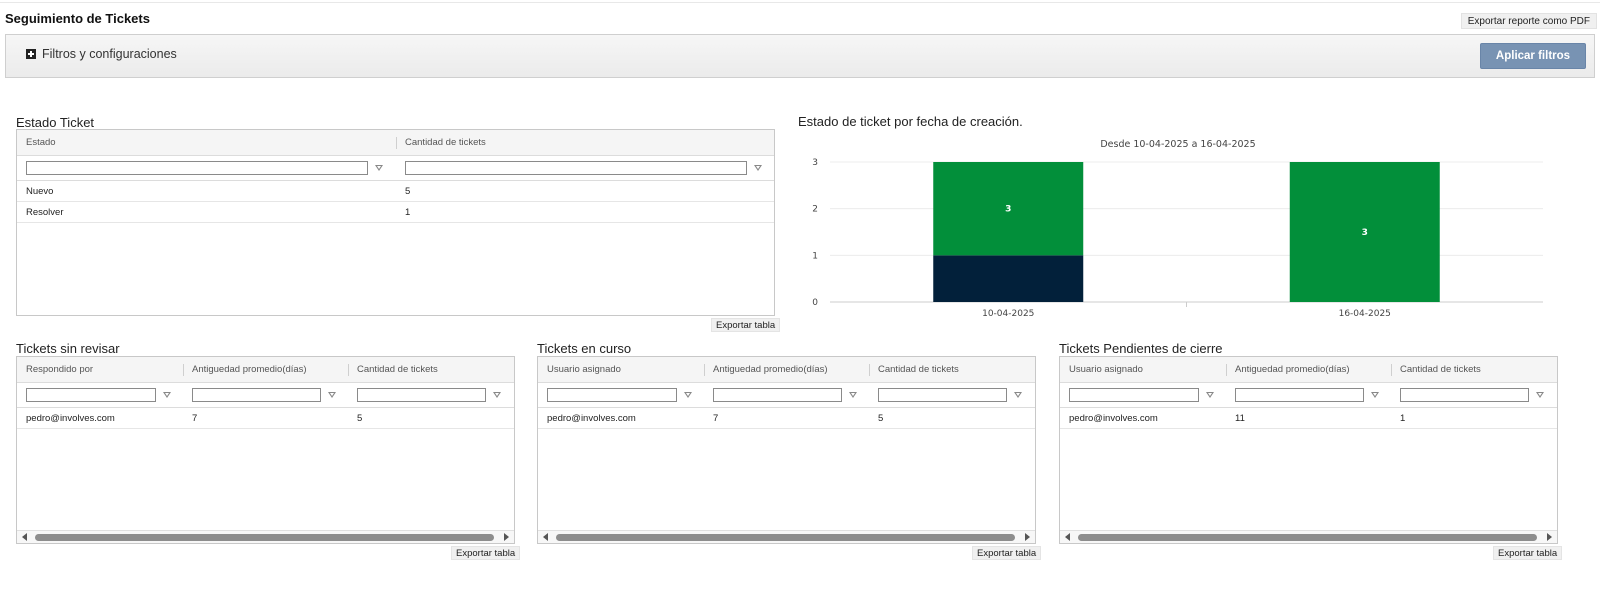 This screenshot has width=1600, height=590. What do you see at coordinates (45, 212) in the screenshot?
I see `cell-estado: Resolver` at bounding box center [45, 212].